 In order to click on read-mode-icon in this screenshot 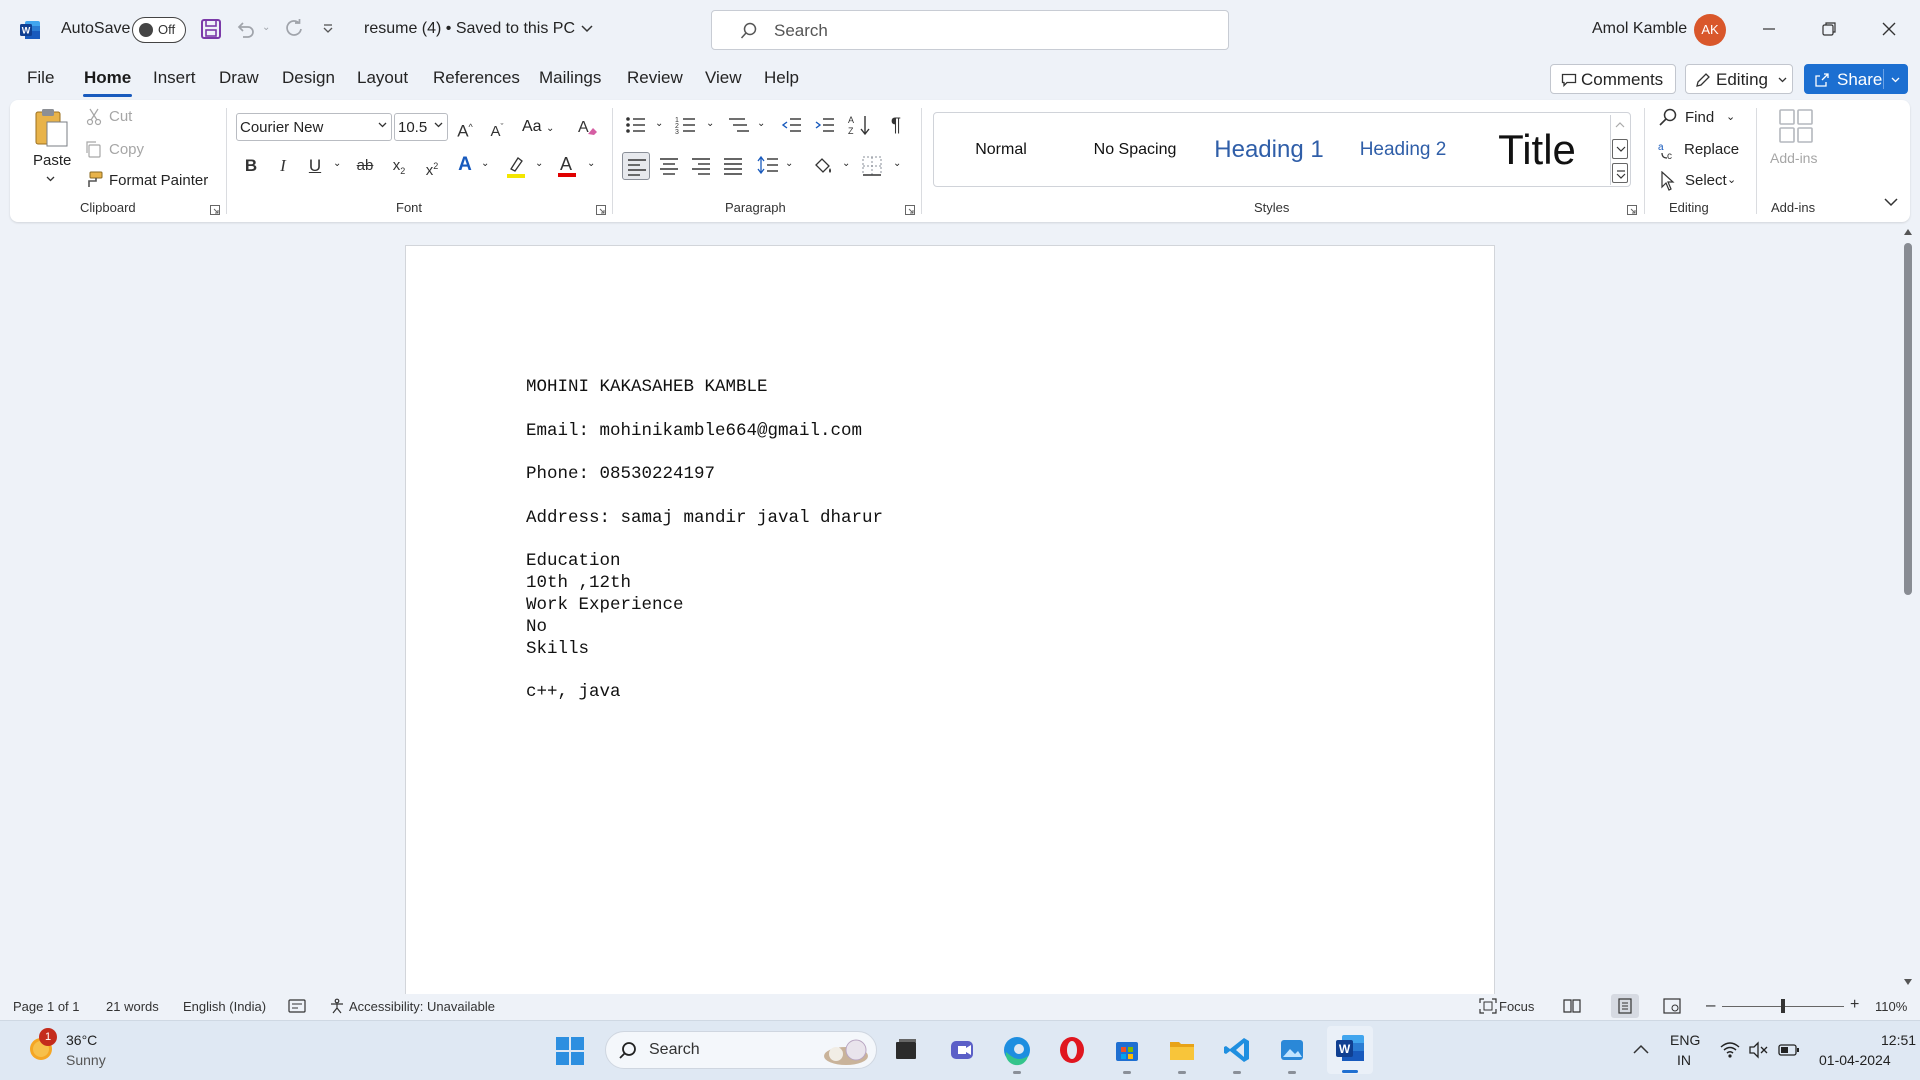, I will do `click(1572, 1006)`.